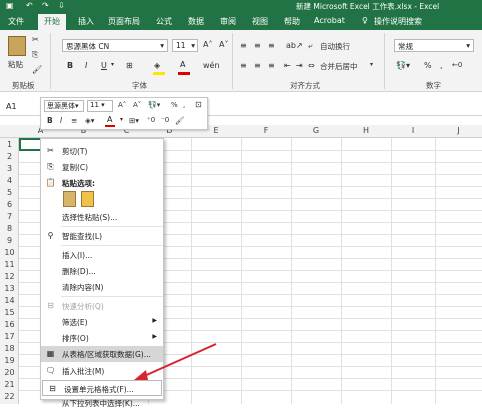  I want to click on decimal-icon: ←0, so click(457, 65).